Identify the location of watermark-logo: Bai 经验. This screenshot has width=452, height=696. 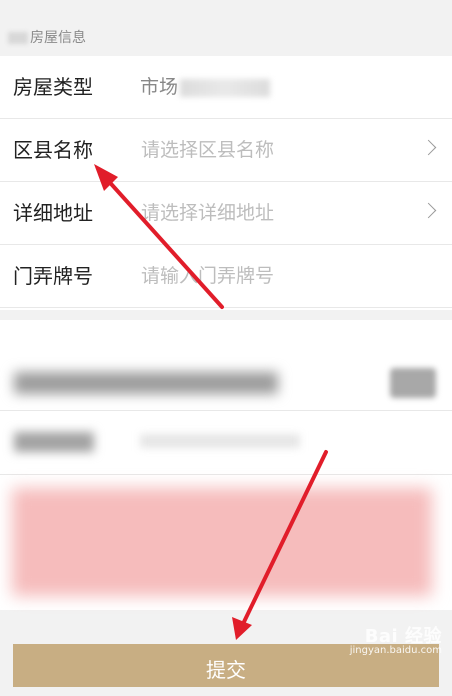
(403, 636).